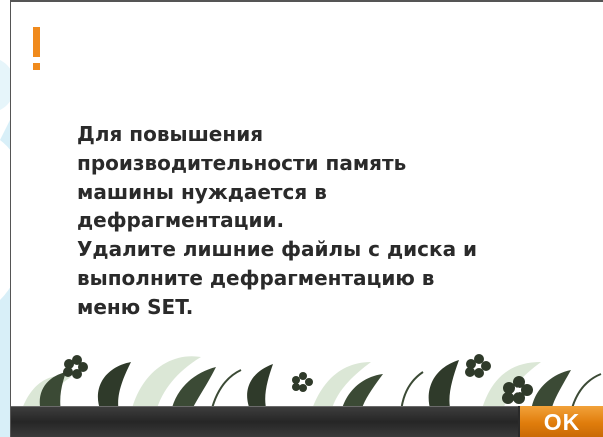 Image resolution: width=603 pixels, height=437 pixels. I want to click on warning-exclamation-icon, so click(36, 48).